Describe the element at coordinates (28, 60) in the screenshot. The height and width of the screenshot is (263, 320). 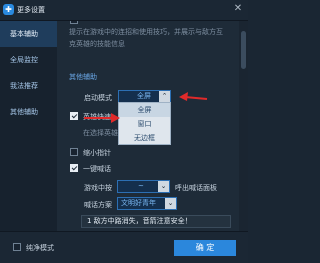
I see `sidebar-item-global-monitor: 全局监控` at that location.